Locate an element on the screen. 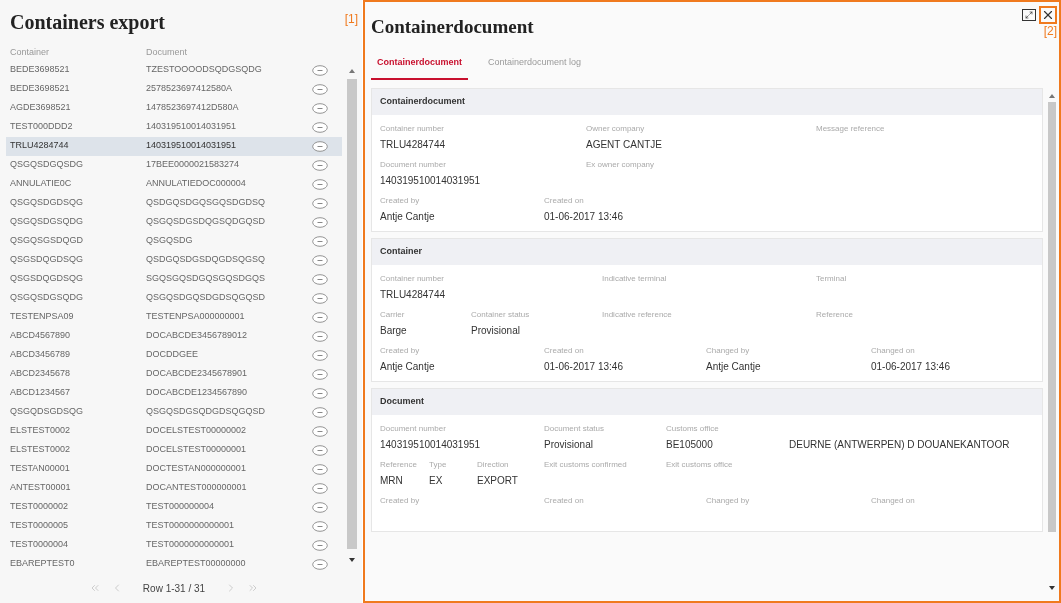  table-cell-text: QSGSDQGDSQG is located at coordinates (46, 279).